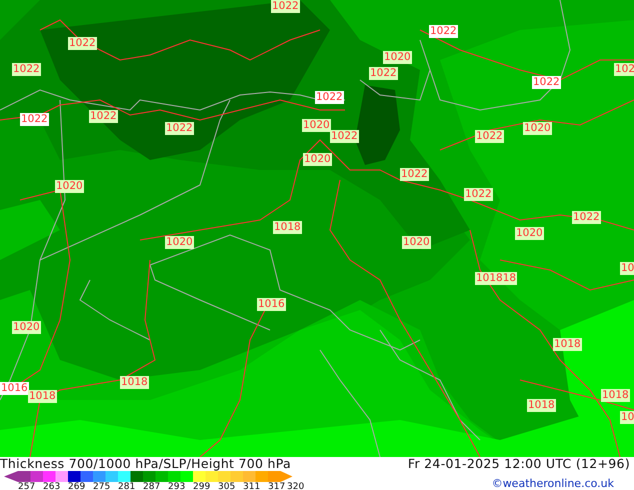  Describe the element at coordinates (52, 486) in the screenshot. I see `scale-tick-label: 263` at that location.